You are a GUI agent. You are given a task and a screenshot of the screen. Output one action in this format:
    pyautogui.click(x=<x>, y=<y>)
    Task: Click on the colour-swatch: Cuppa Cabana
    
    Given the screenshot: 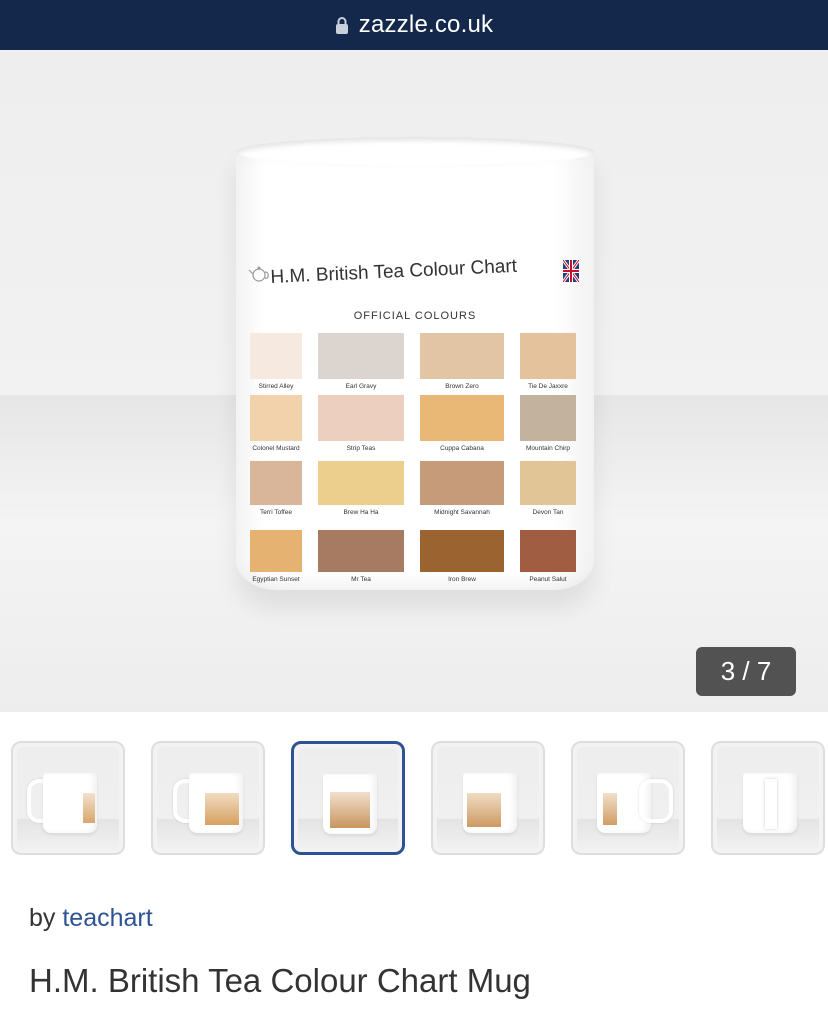 What is the action you would take?
    pyautogui.click(x=462, y=426)
    